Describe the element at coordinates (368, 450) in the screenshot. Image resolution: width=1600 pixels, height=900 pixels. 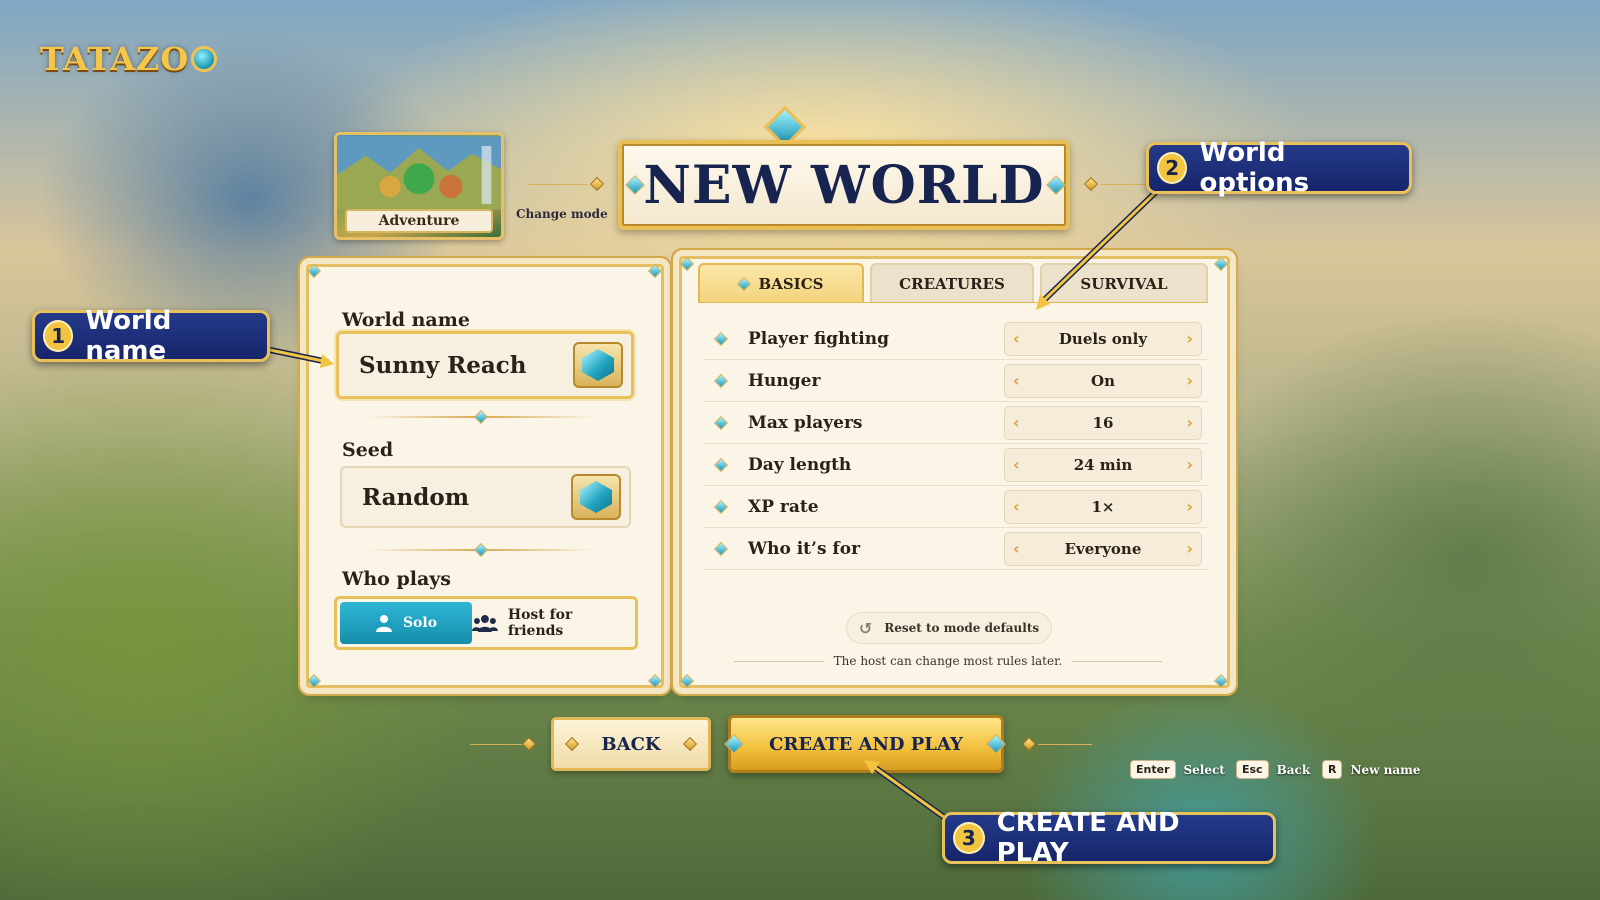
I see `seed-label: Seed` at that location.